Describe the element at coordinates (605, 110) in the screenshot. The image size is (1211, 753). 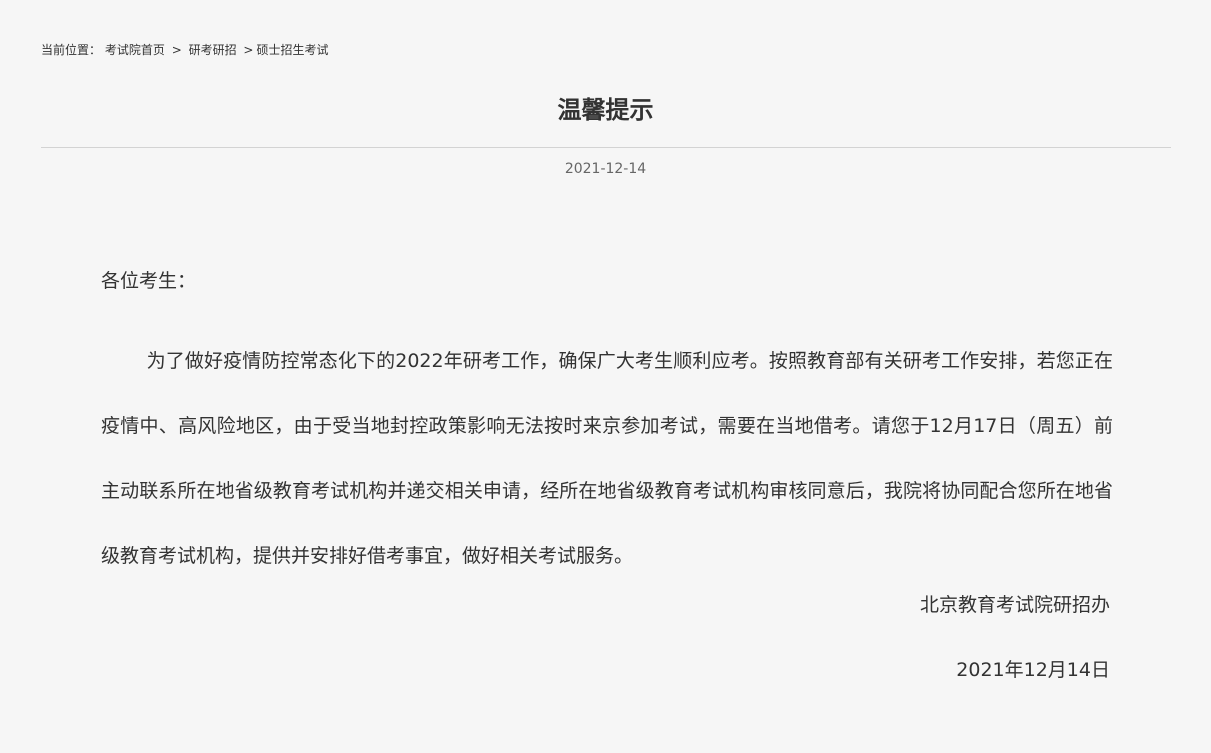
I see `article-title: 温馨提示` at that location.